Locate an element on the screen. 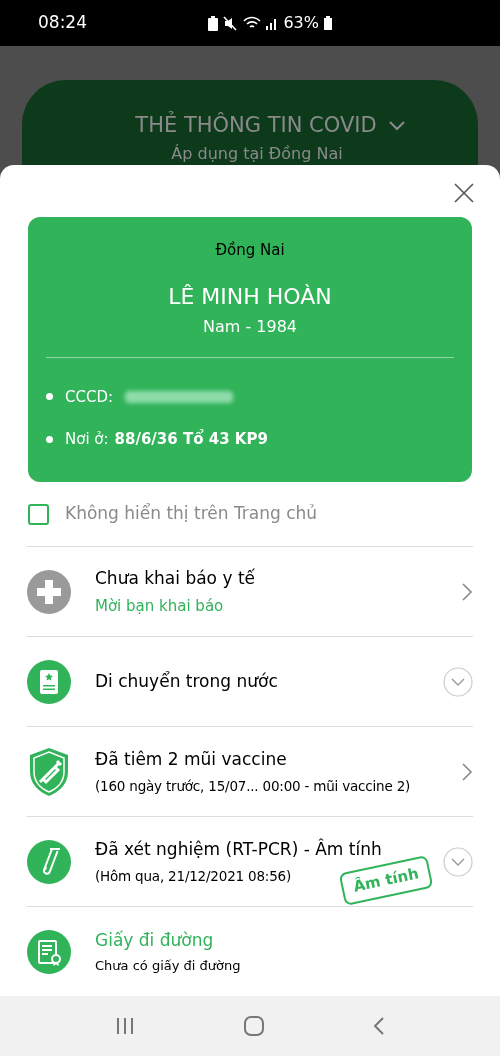  close-icon is located at coordinates (464, 193).